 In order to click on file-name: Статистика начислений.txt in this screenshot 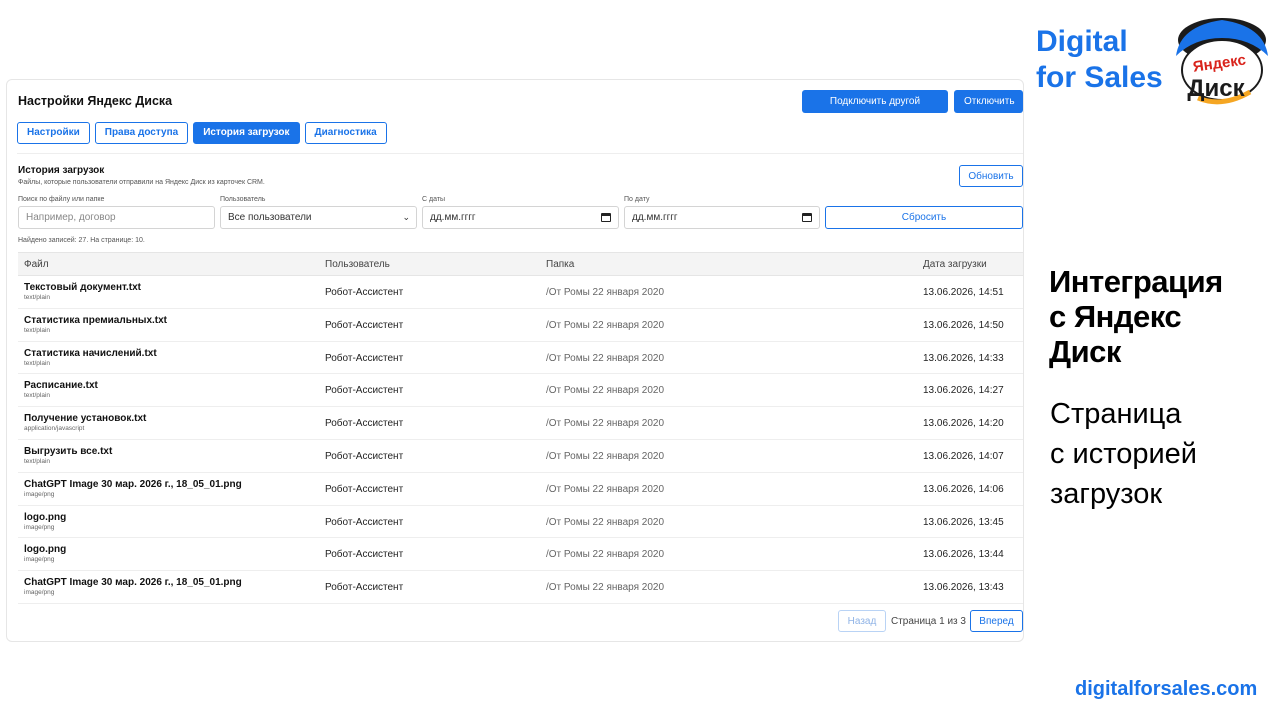, I will do `click(90, 353)`.